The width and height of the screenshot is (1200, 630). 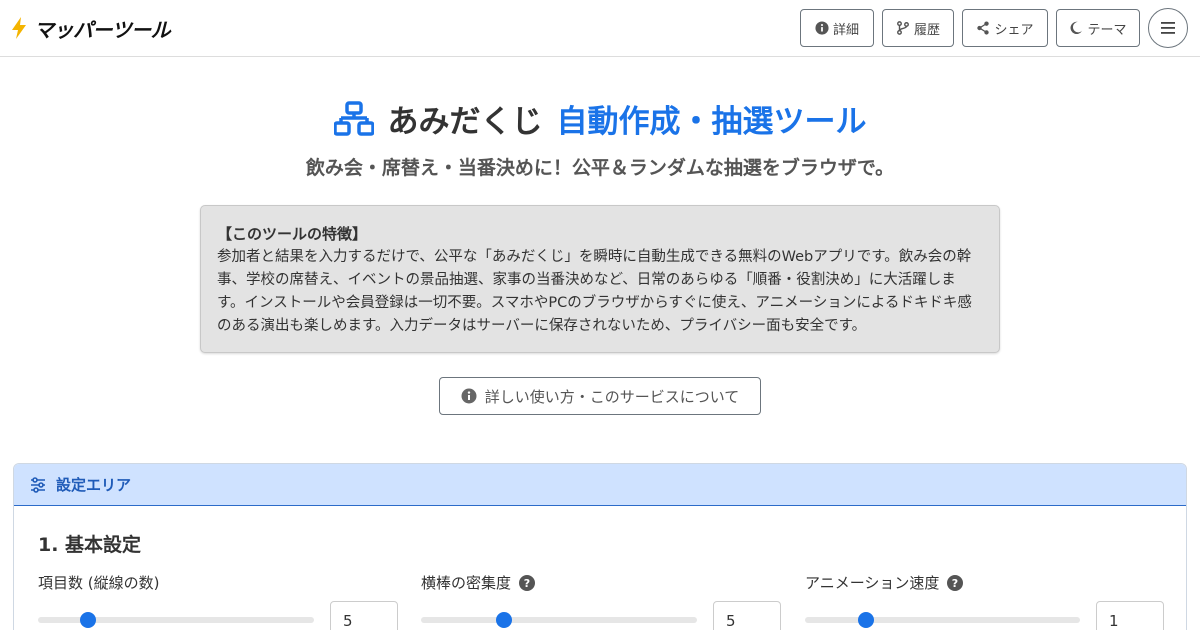 I want to click on logo-text: マッパーツール, so click(x=102, y=29).